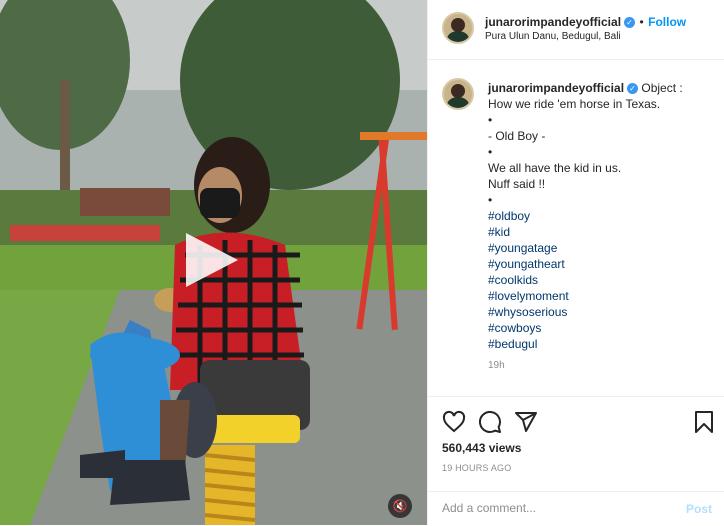 The height and width of the screenshot is (526, 724). Describe the element at coordinates (603, 312) in the screenshot. I see `hashtag-link: #whysoserious` at that location.